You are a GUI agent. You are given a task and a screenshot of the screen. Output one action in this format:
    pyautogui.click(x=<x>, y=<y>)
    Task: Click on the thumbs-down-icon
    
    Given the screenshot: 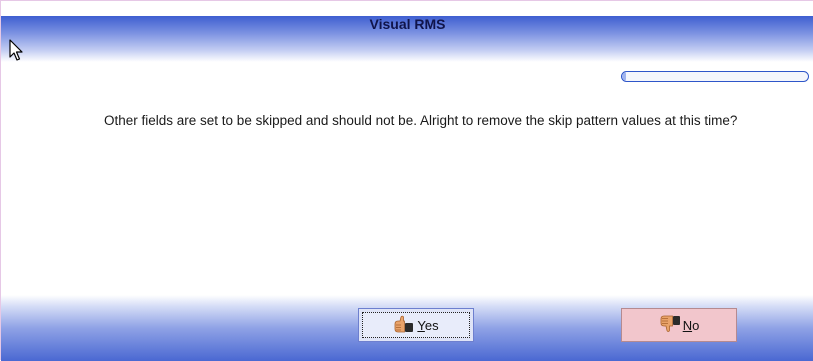 What is the action you would take?
    pyautogui.click(x=670, y=325)
    